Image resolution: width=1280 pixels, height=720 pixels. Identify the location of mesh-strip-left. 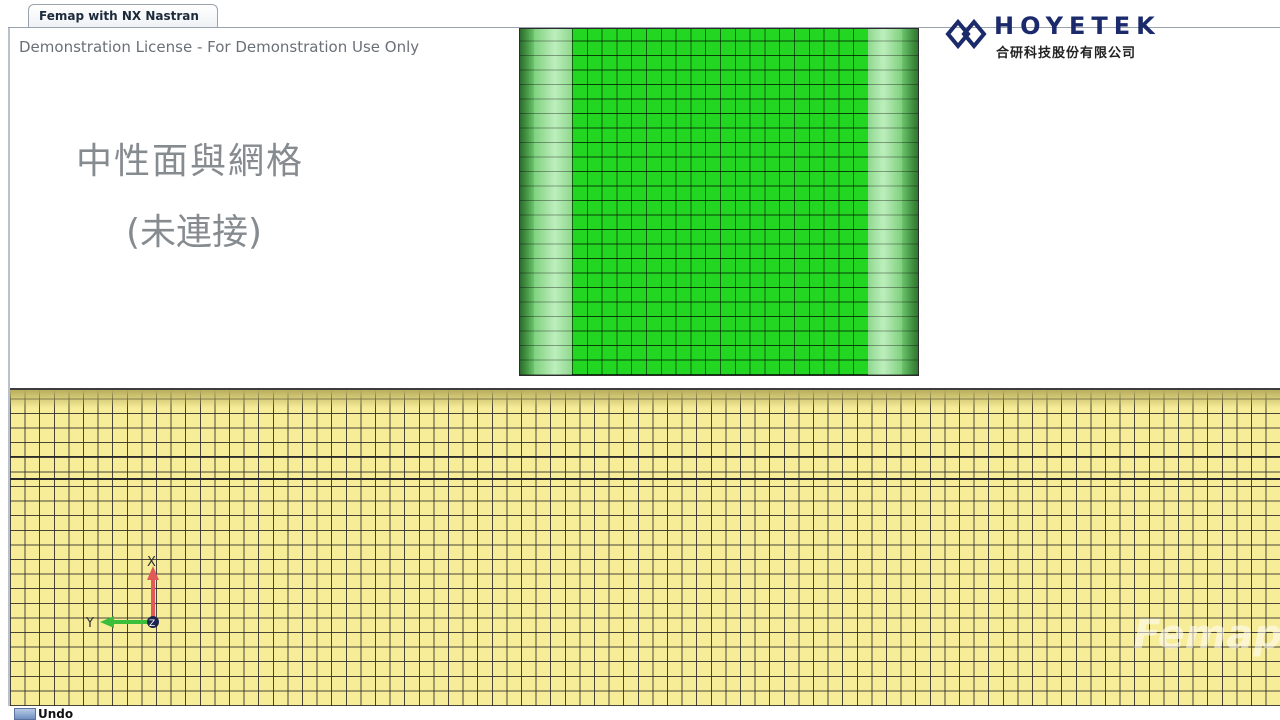
(553, 202).